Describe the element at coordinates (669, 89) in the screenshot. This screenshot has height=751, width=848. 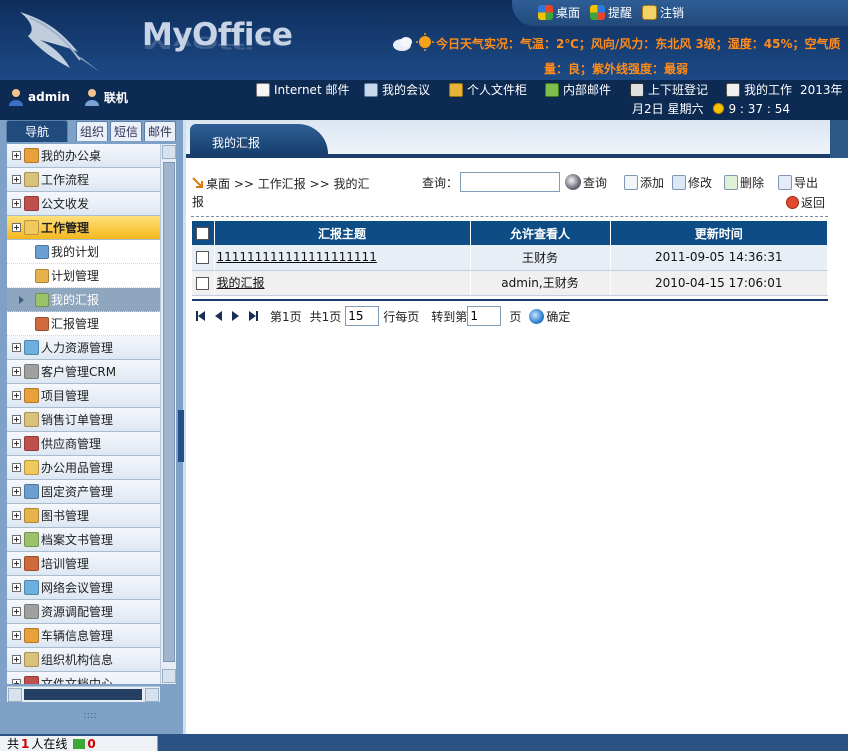
I see `quicklink-attendance: 上下班登记` at that location.